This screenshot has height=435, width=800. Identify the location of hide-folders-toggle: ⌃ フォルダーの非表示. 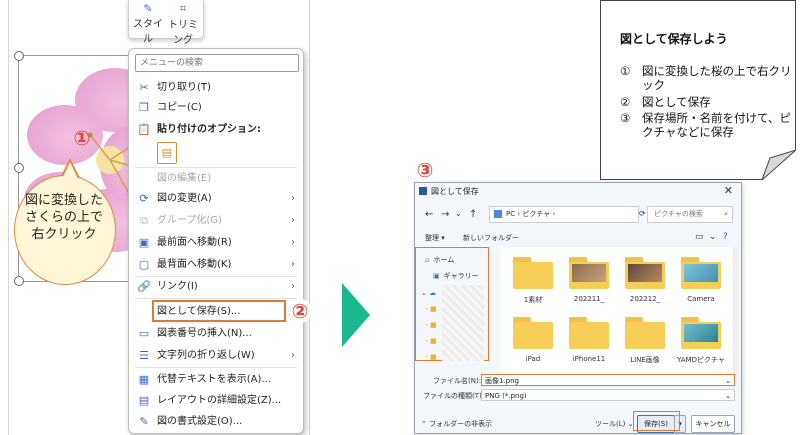
(456, 424).